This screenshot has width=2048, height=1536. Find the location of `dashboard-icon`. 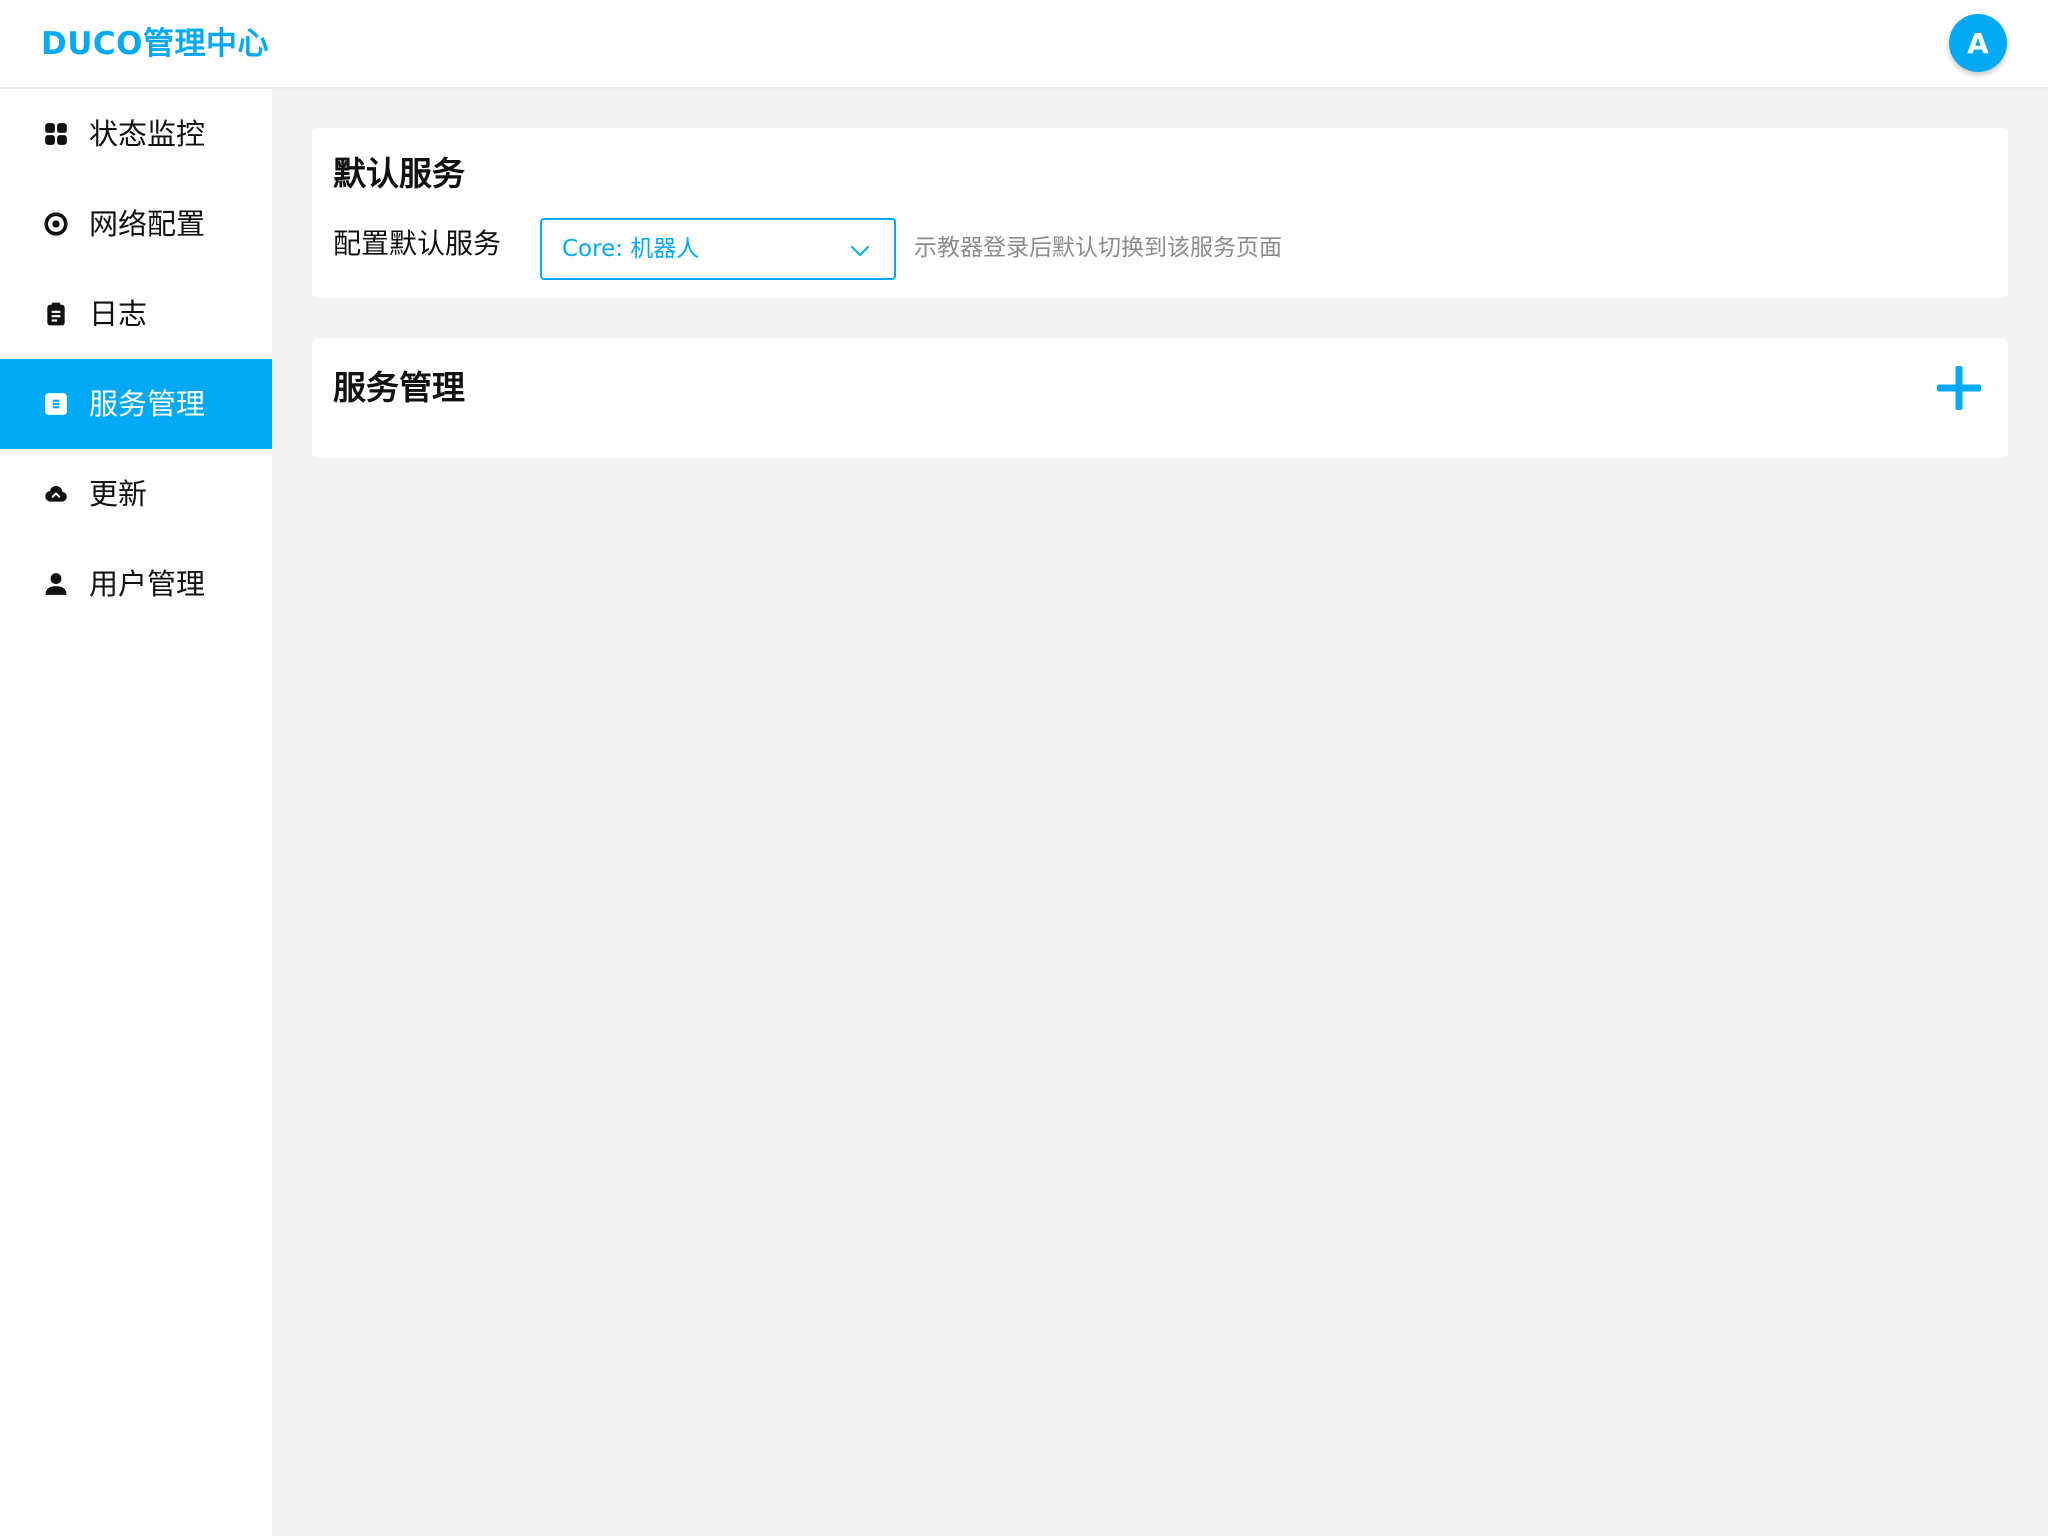

dashboard-icon is located at coordinates (56, 134).